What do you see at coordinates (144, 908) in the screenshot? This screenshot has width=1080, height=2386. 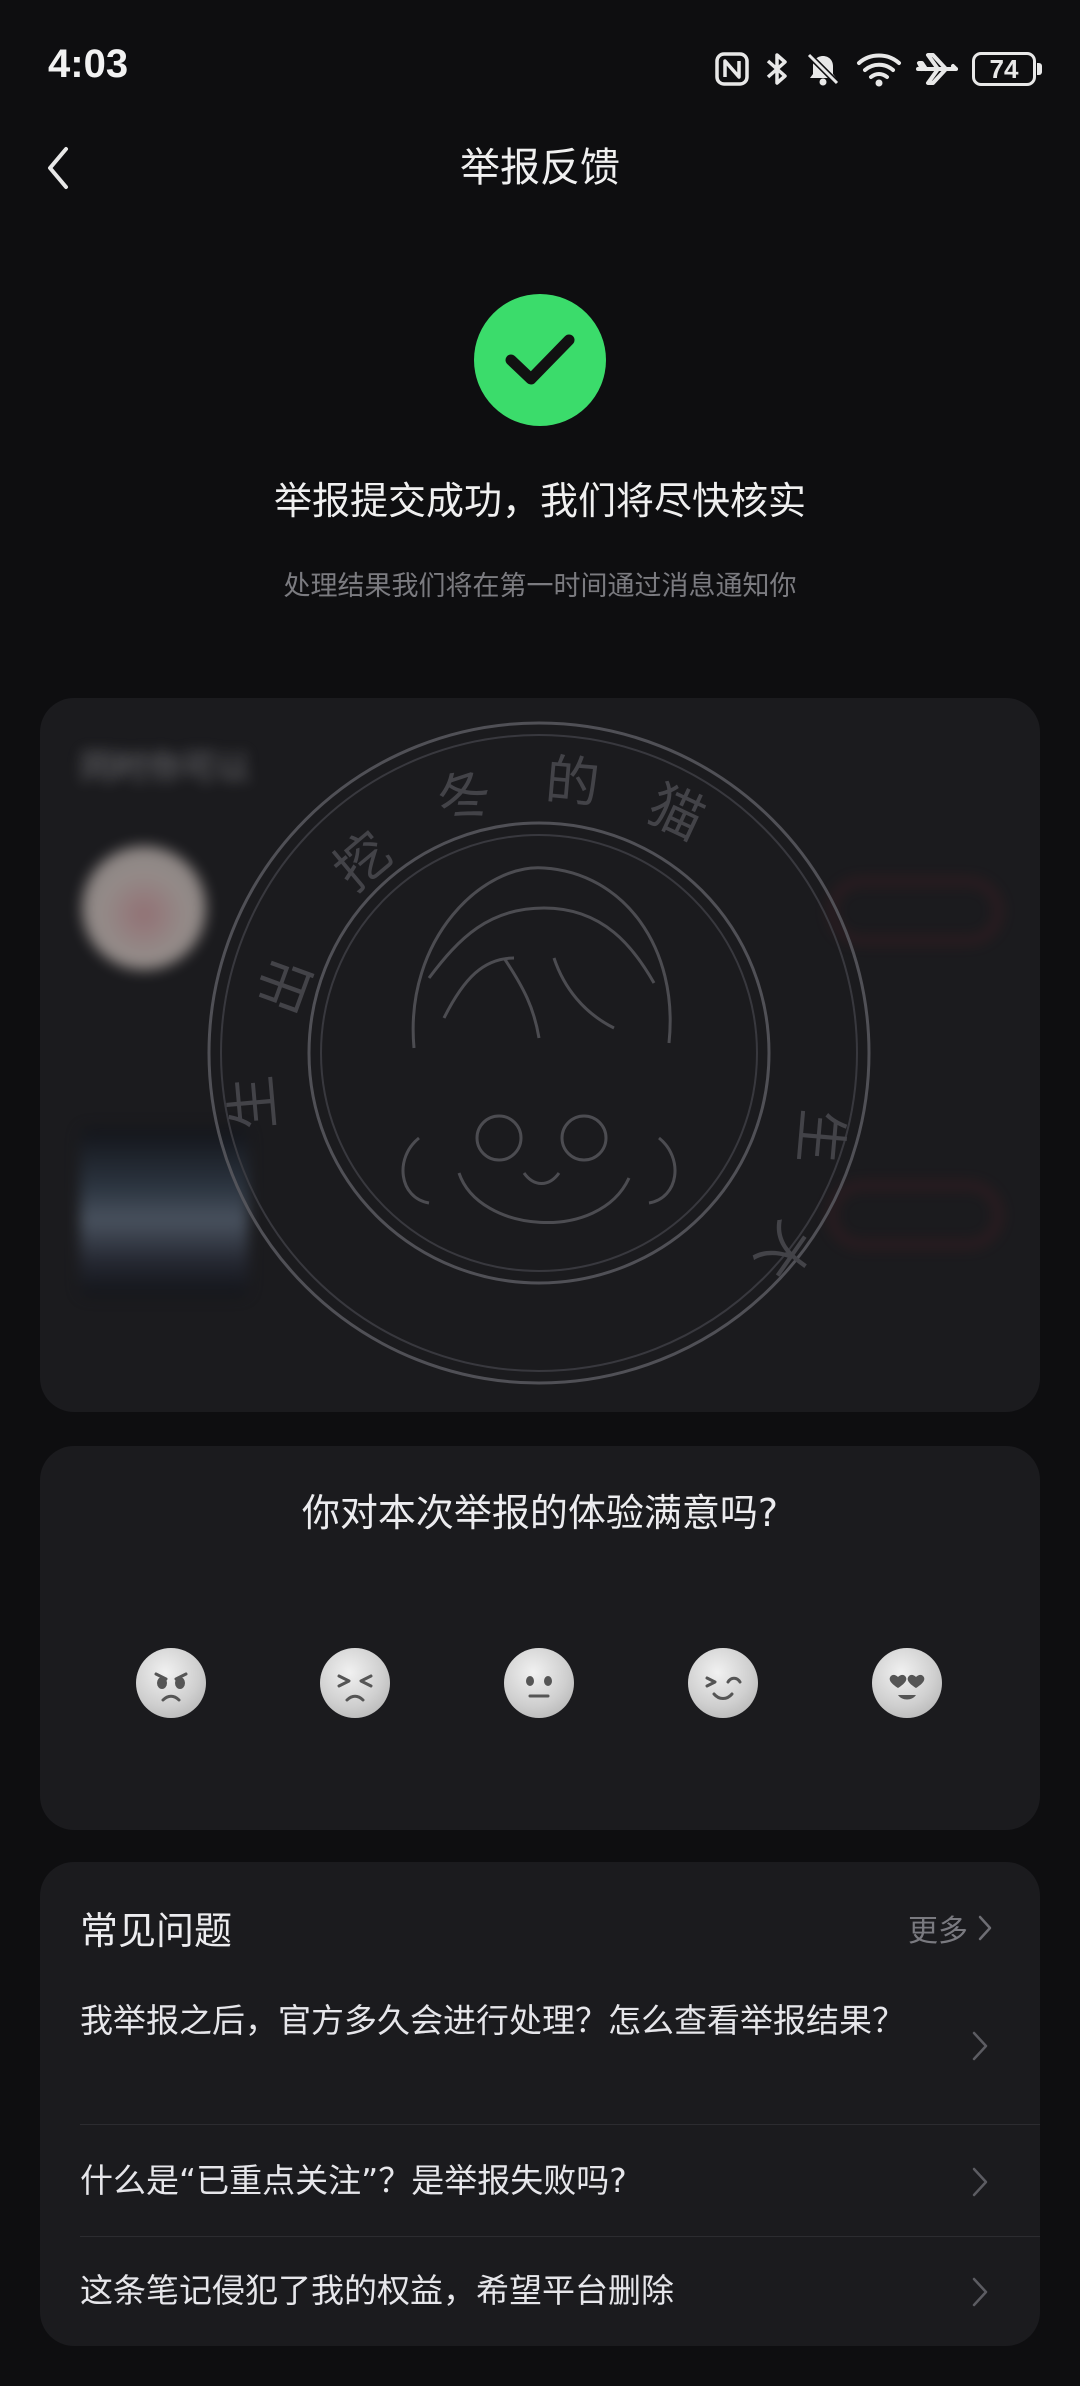 I see `avatar` at bounding box center [144, 908].